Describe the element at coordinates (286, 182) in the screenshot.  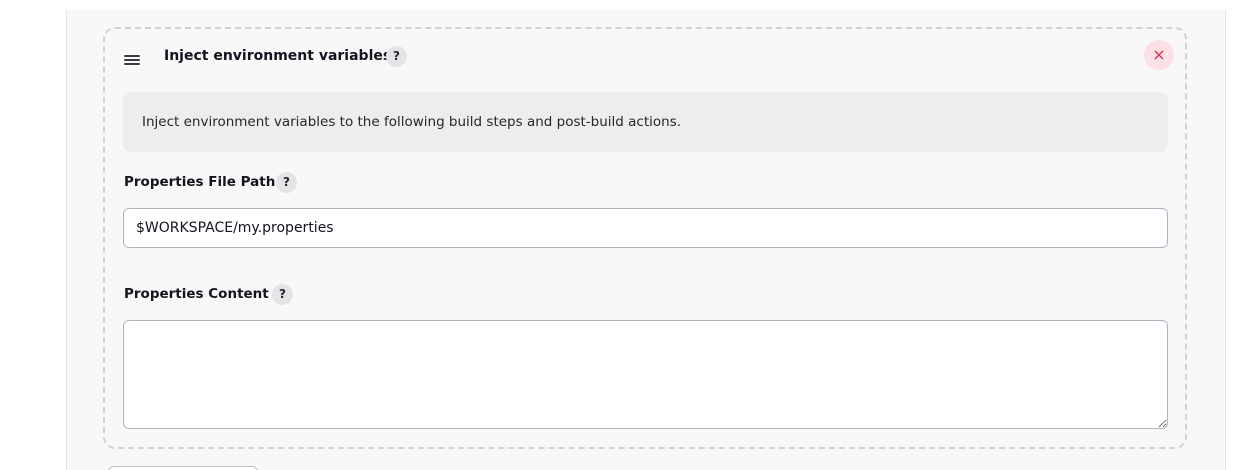
I see `properties-file-path-help-icon: ?` at that location.